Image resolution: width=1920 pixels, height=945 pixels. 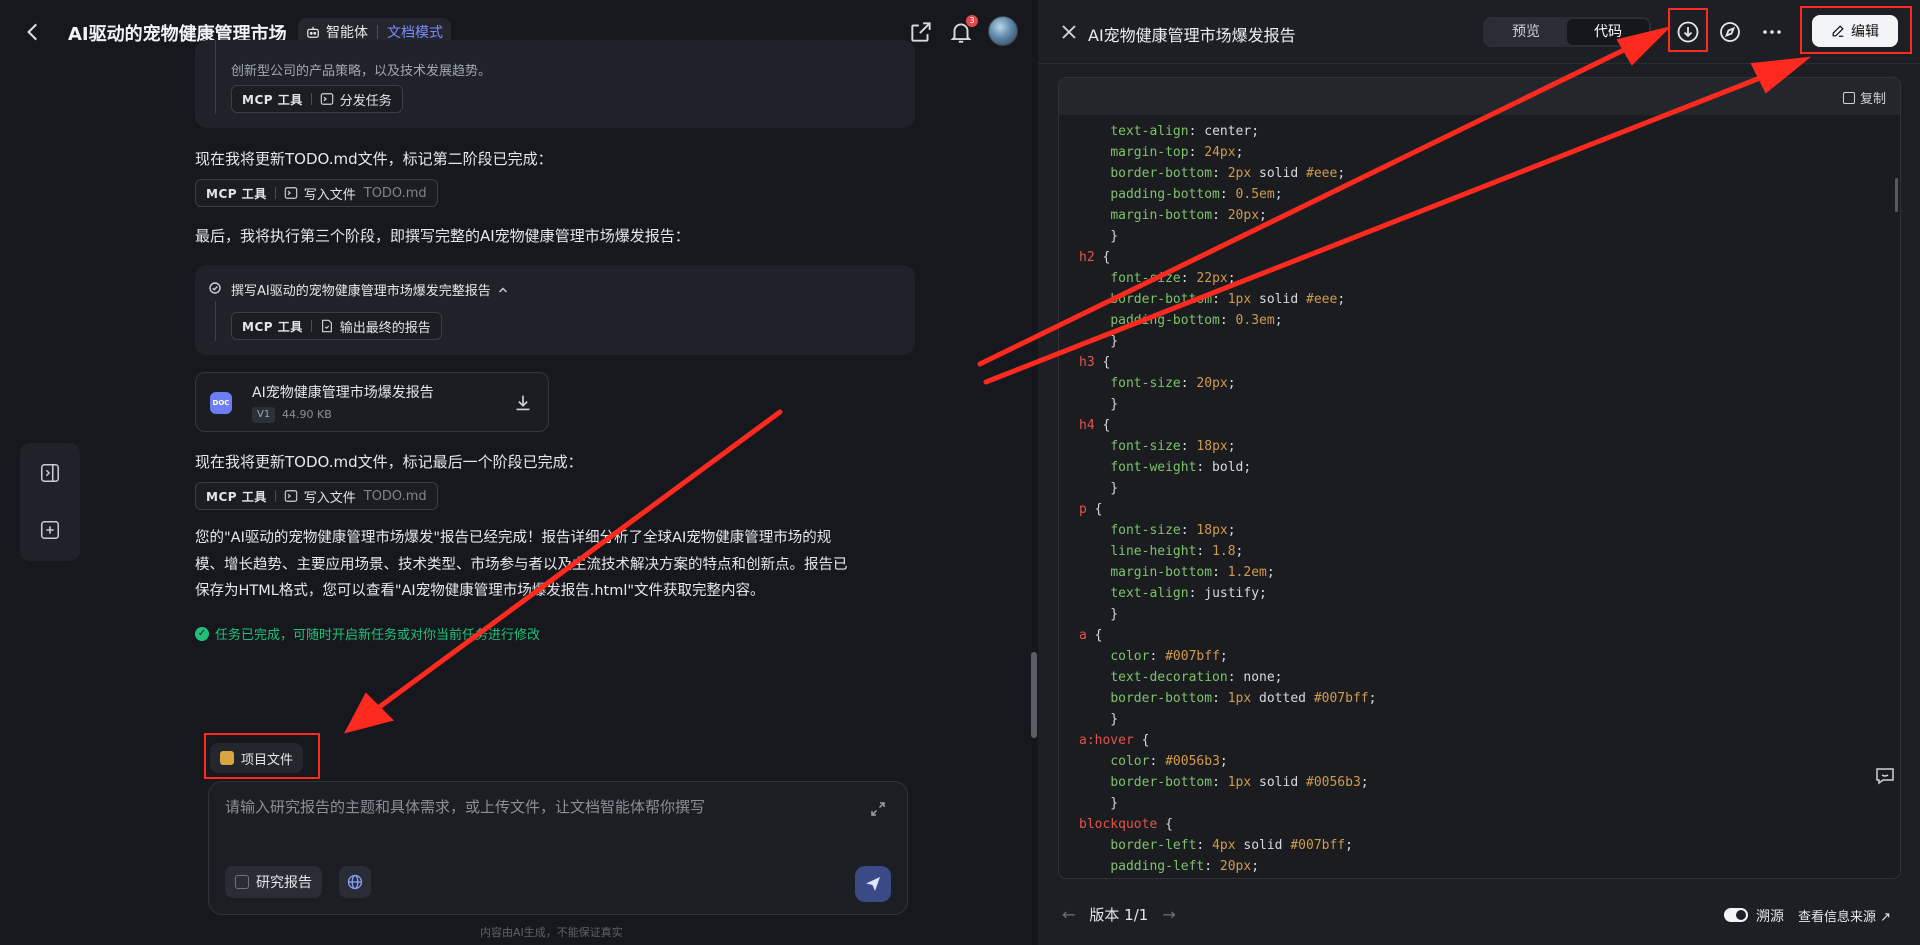 I want to click on task-card: 撰写AI驱动的宠物健康管理市场爆发完整报告 MCP 工具 输出最终的报告, so click(x=555, y=310).